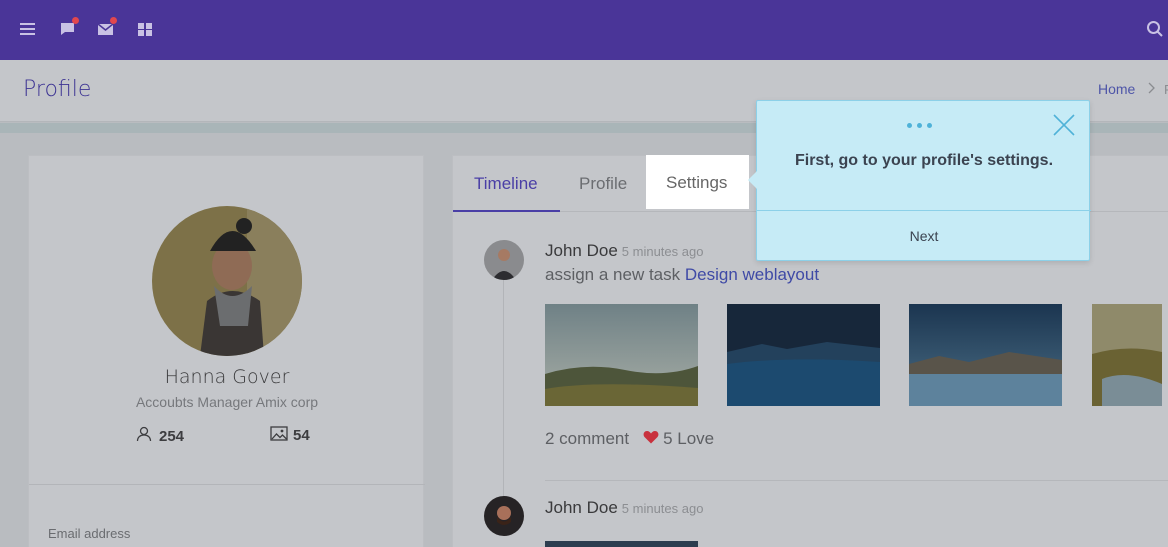 The width and height of the screenshot is (1168, 547). I want to click on tour-message: First, go to your profile's settings., so click(924, 160).